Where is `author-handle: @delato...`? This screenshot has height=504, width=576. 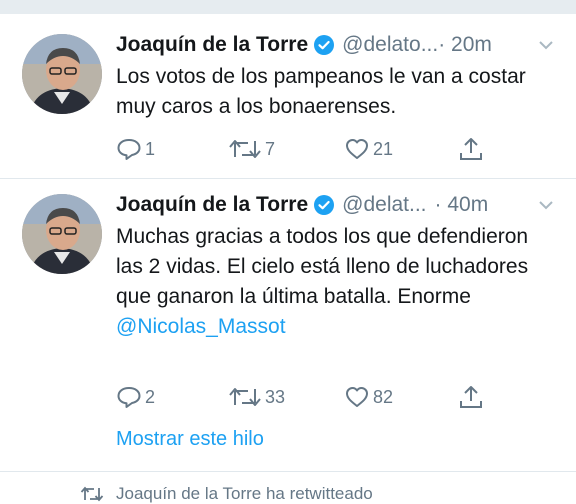
author-handle: @delato... is located at coordinates (390, 45).